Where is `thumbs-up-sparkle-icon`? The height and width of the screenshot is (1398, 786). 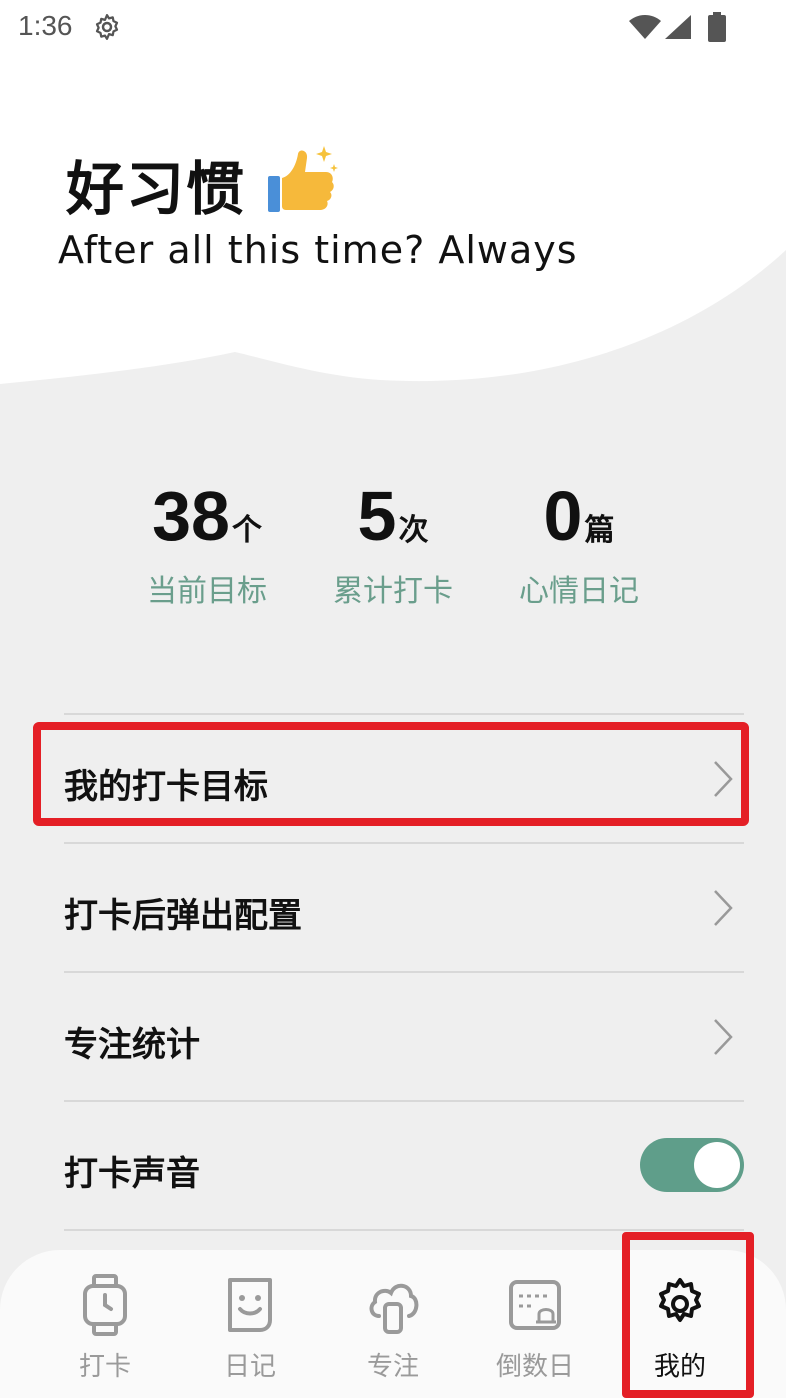 thumbs-up-sparkle-icon is located at coordinates (303, 179).